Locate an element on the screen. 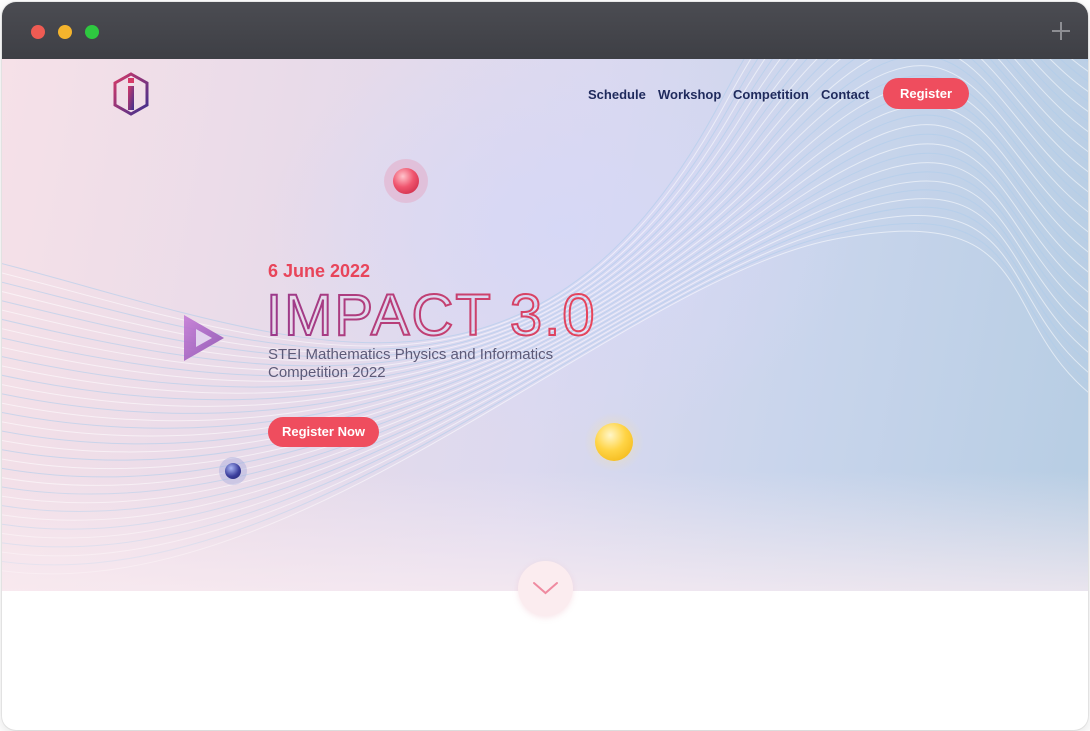 The height and width of the screenshot is (731, 1090). impact-logo is located at coordinates (131, 94).